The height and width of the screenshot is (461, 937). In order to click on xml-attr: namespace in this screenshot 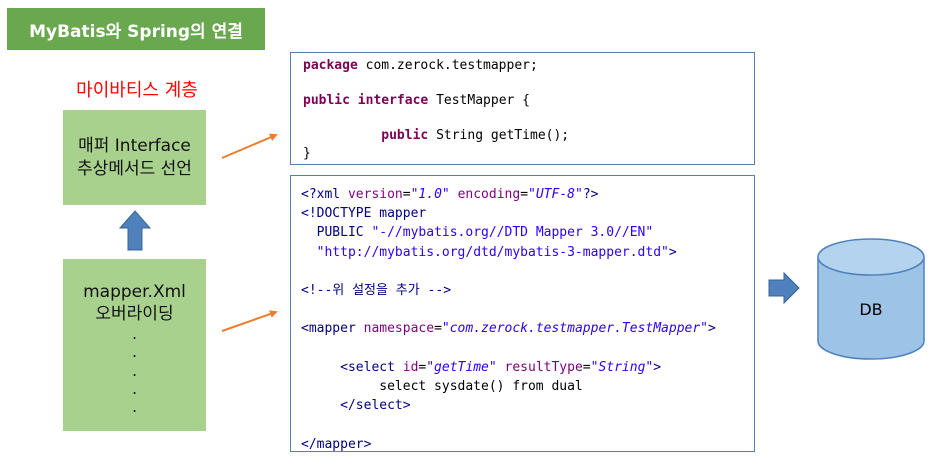, I will do `click(399, 329)`.